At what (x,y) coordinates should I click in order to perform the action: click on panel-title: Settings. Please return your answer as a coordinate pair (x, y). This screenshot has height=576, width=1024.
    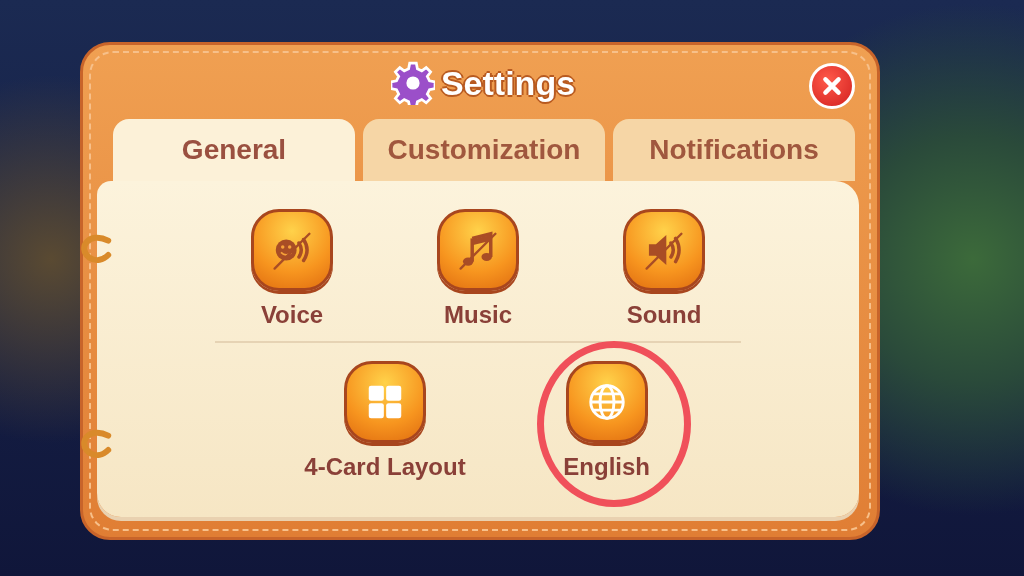
    Looking at the image, I should click on (508, 83).